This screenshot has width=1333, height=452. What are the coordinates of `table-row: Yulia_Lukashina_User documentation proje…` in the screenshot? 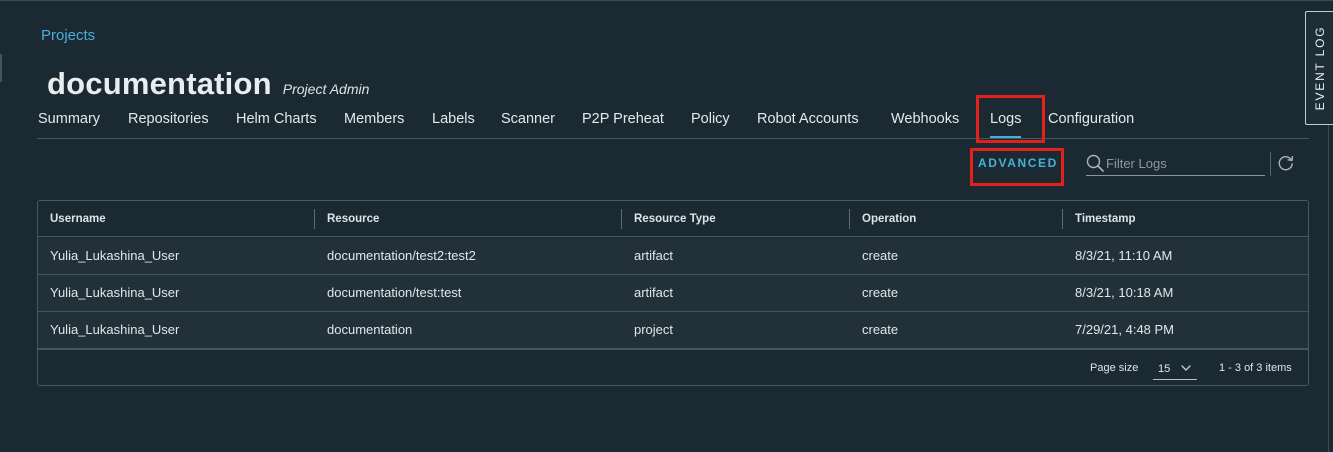 It's located at (673, 330).